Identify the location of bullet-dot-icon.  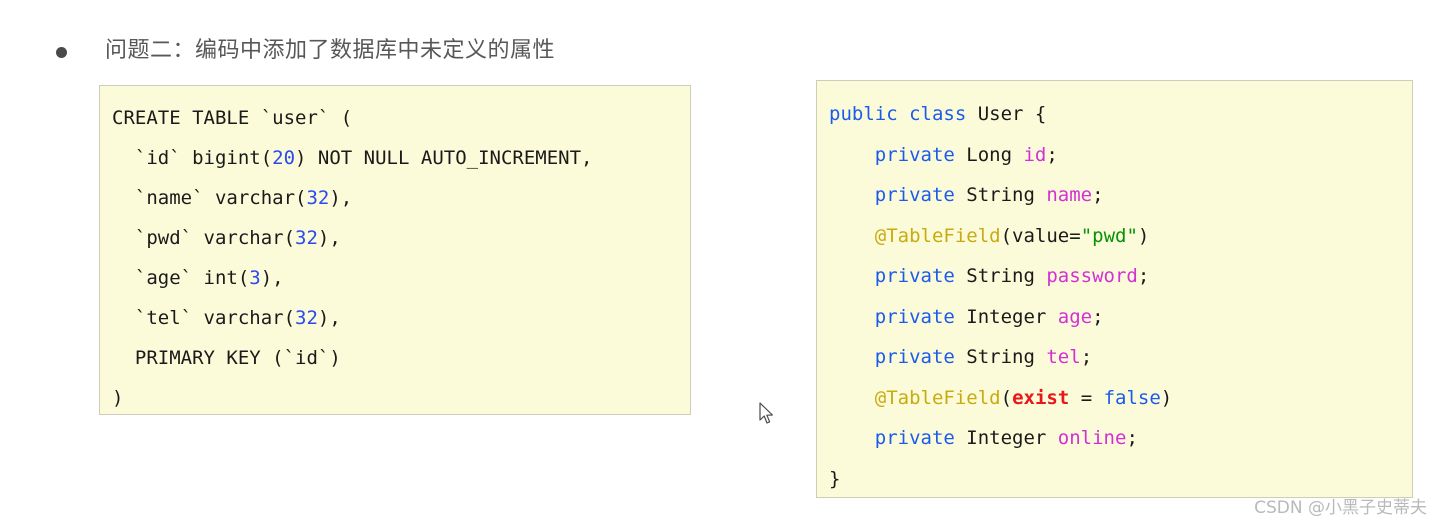
(61, 52).